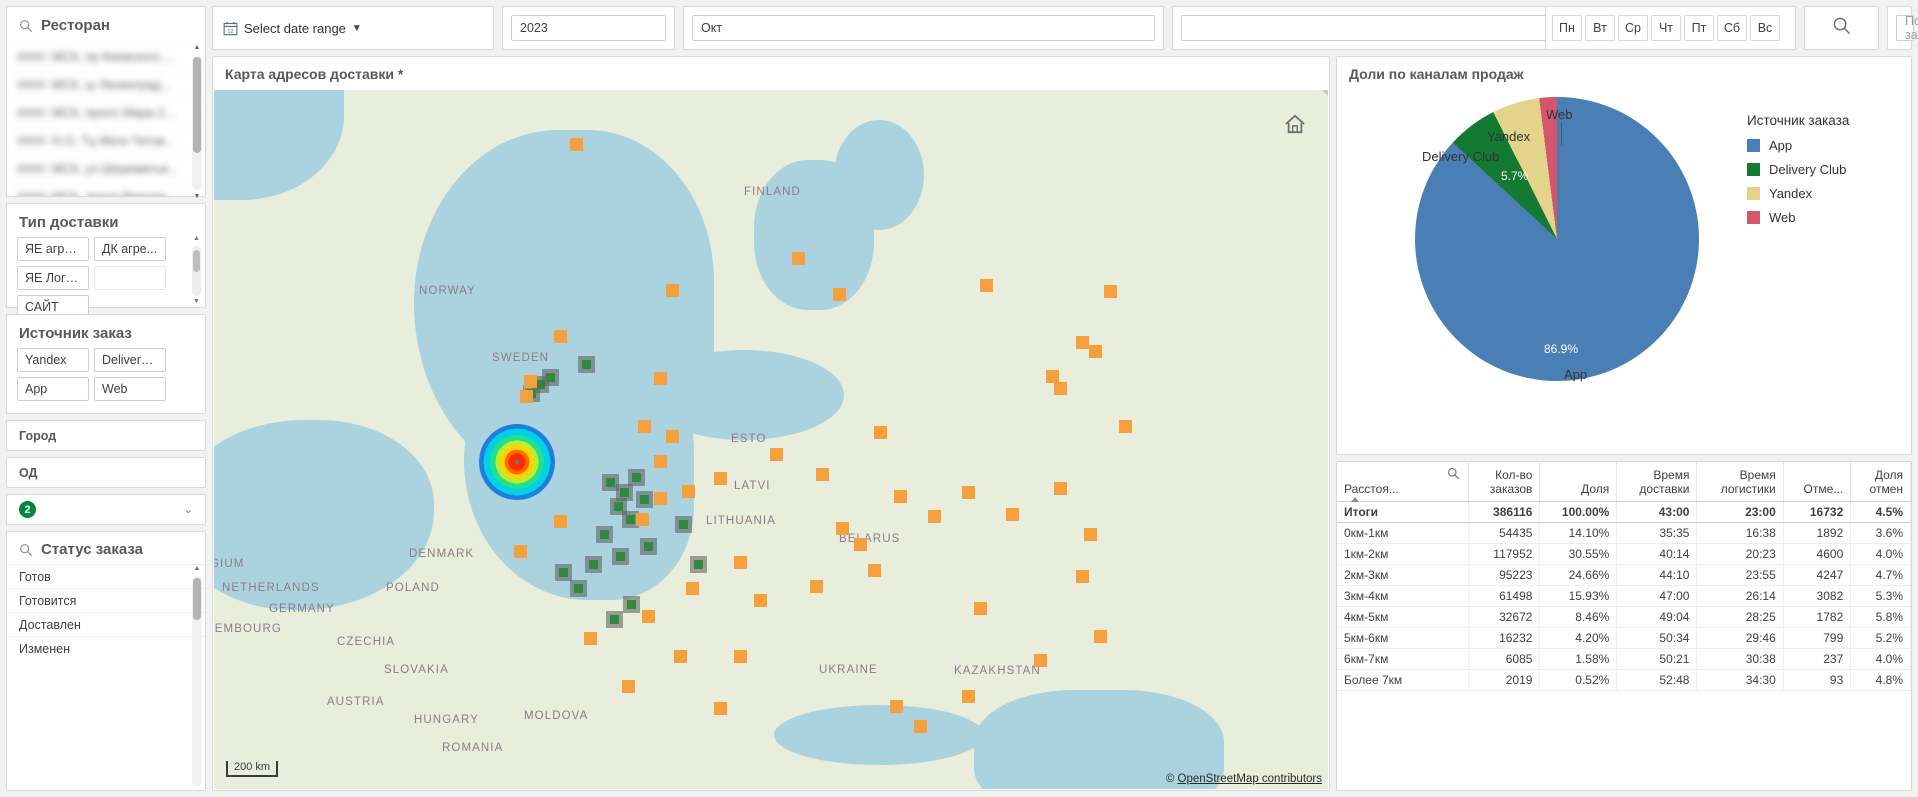 Image resolution: width=1918 pixels, height=797 pixels. I want to click on restaurant-scrollbar: ▲ ▼, so click(197, 122).